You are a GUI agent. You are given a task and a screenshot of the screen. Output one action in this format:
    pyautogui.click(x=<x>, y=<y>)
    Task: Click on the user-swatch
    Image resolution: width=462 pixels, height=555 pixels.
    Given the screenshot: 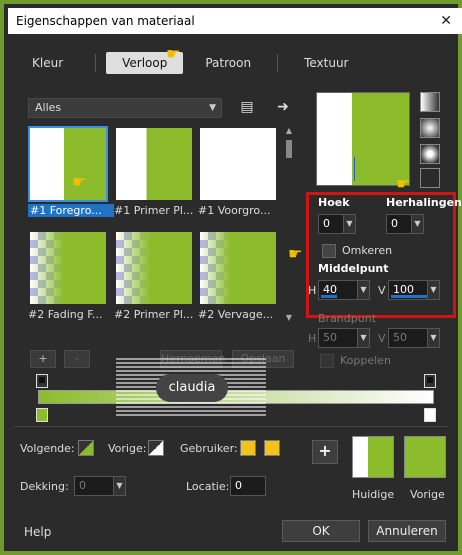 What is the action you would take?
    pyautogui.click(x=248, y=448)
    